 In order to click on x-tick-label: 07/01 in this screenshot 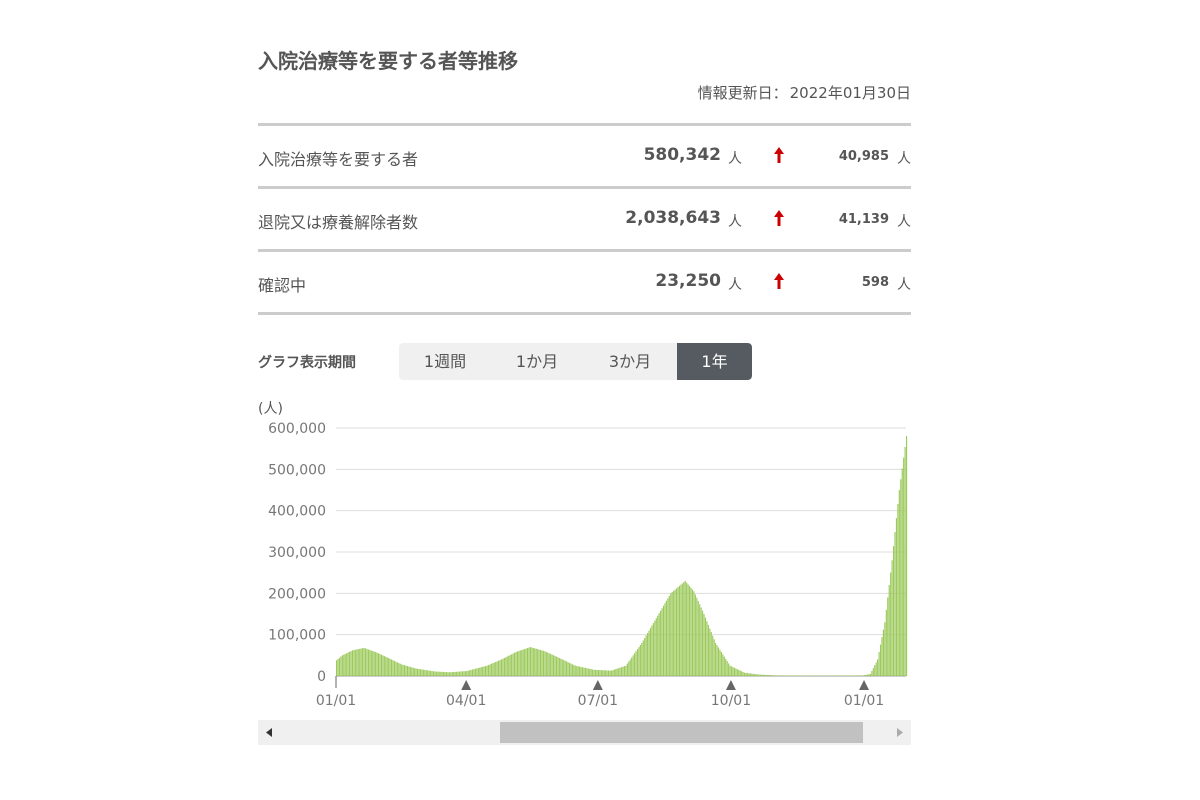, I will do `click(598, 701)`.